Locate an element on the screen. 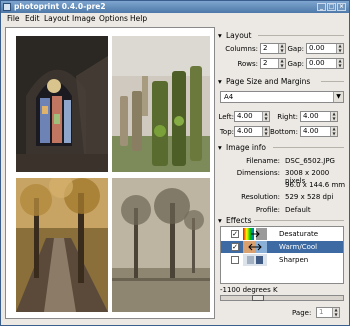 The height and width of the screenshot is (327, 350). minimize-button: _ is located at coordinates (321, 7).